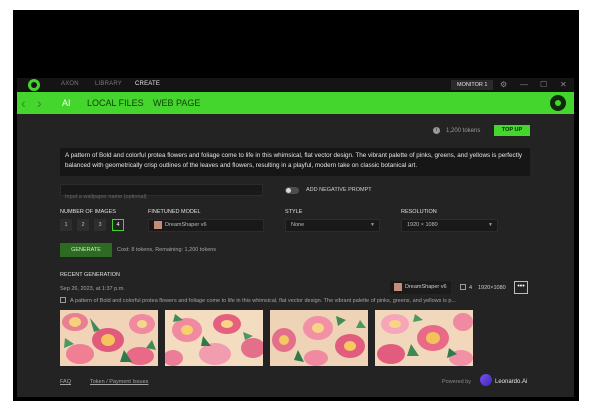 Image resolution: width=591 pixels, height=413 pixels. I want to click on cost-text: Cost: 8 tokens, Remaining: 1,200 tokens, so click(167, 250).